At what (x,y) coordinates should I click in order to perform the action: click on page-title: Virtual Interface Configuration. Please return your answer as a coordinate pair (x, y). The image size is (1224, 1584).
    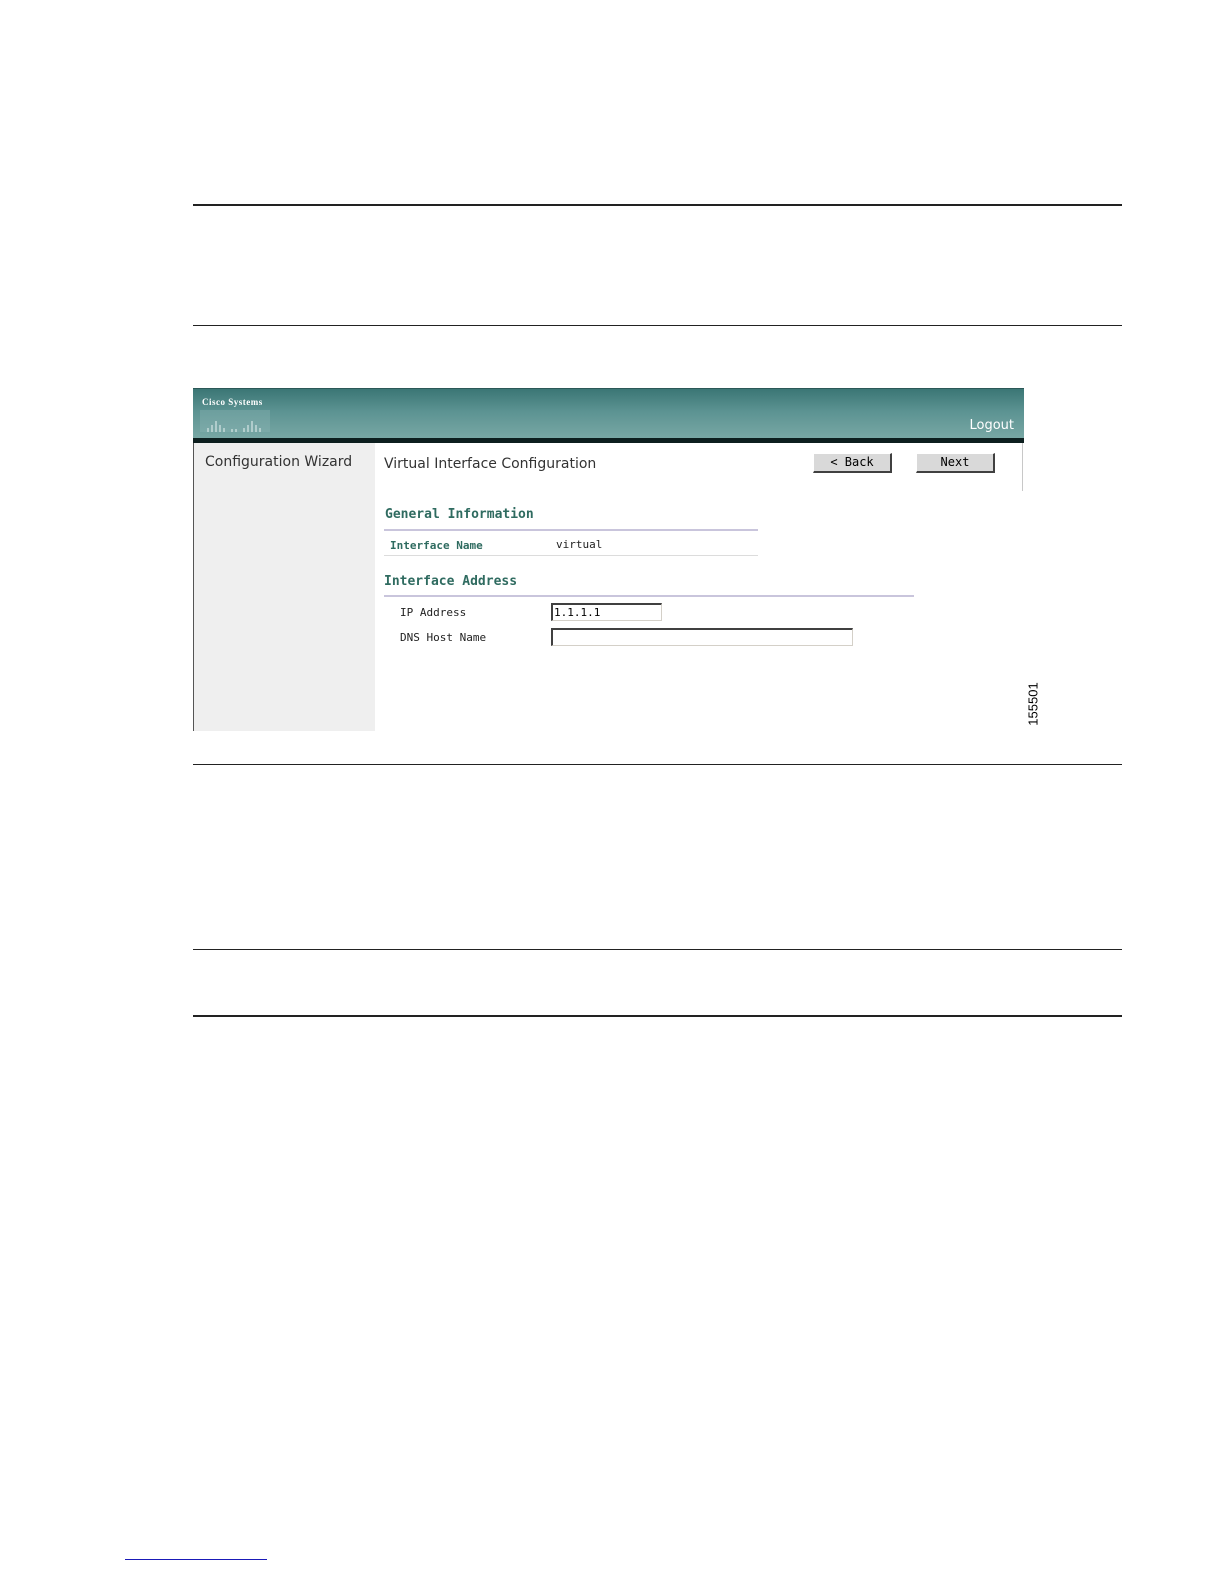
    Looking at the image, I should click on (490, 464).